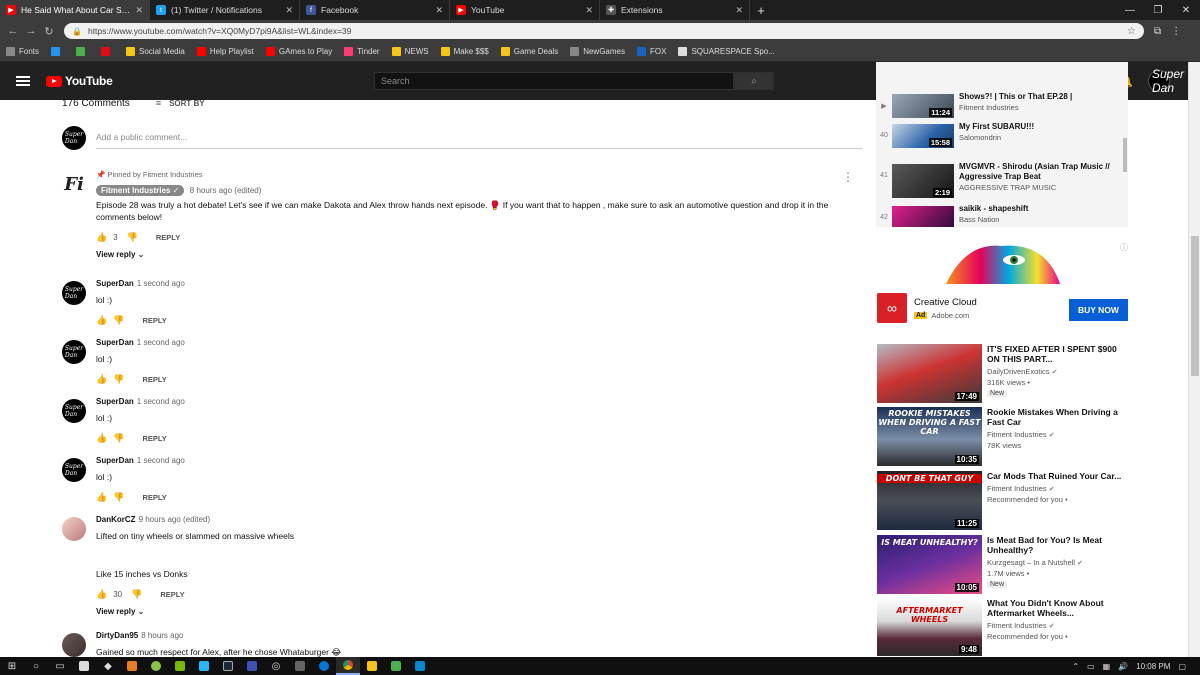 The image size is (1200, 675). What do you see at coordinates (225, 51) in the screenshot?
I see `bookmark-item: Help Playlist` at bounding box center [225, 51].